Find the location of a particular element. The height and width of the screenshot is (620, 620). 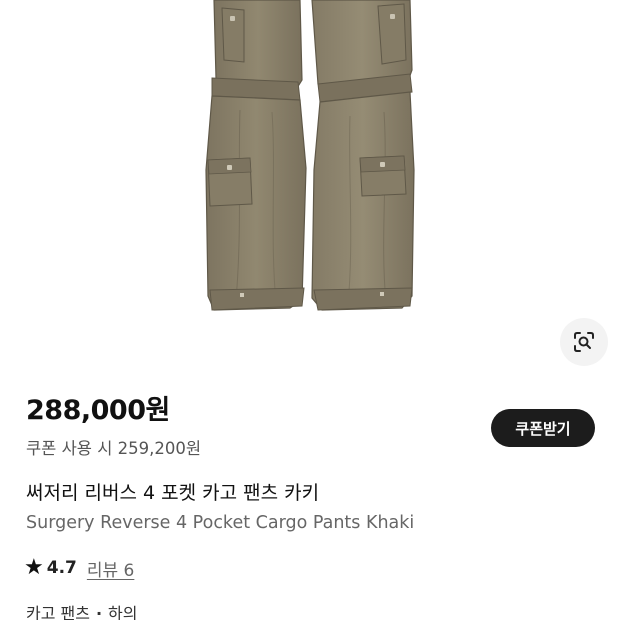

coupon-price: 쿠폰 사용 시 259,200원 is located at coordinates (114, 448).